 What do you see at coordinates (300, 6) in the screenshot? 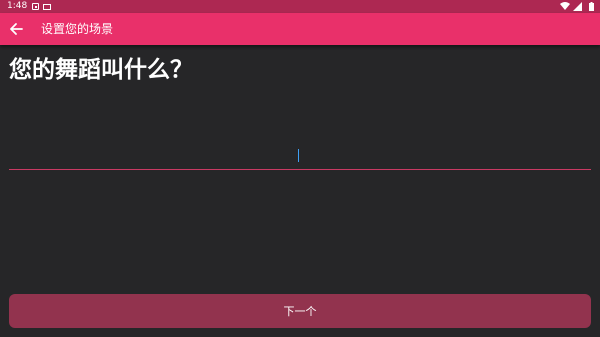
I see `status-bar: 1:48` at bounding box center [300, 6].